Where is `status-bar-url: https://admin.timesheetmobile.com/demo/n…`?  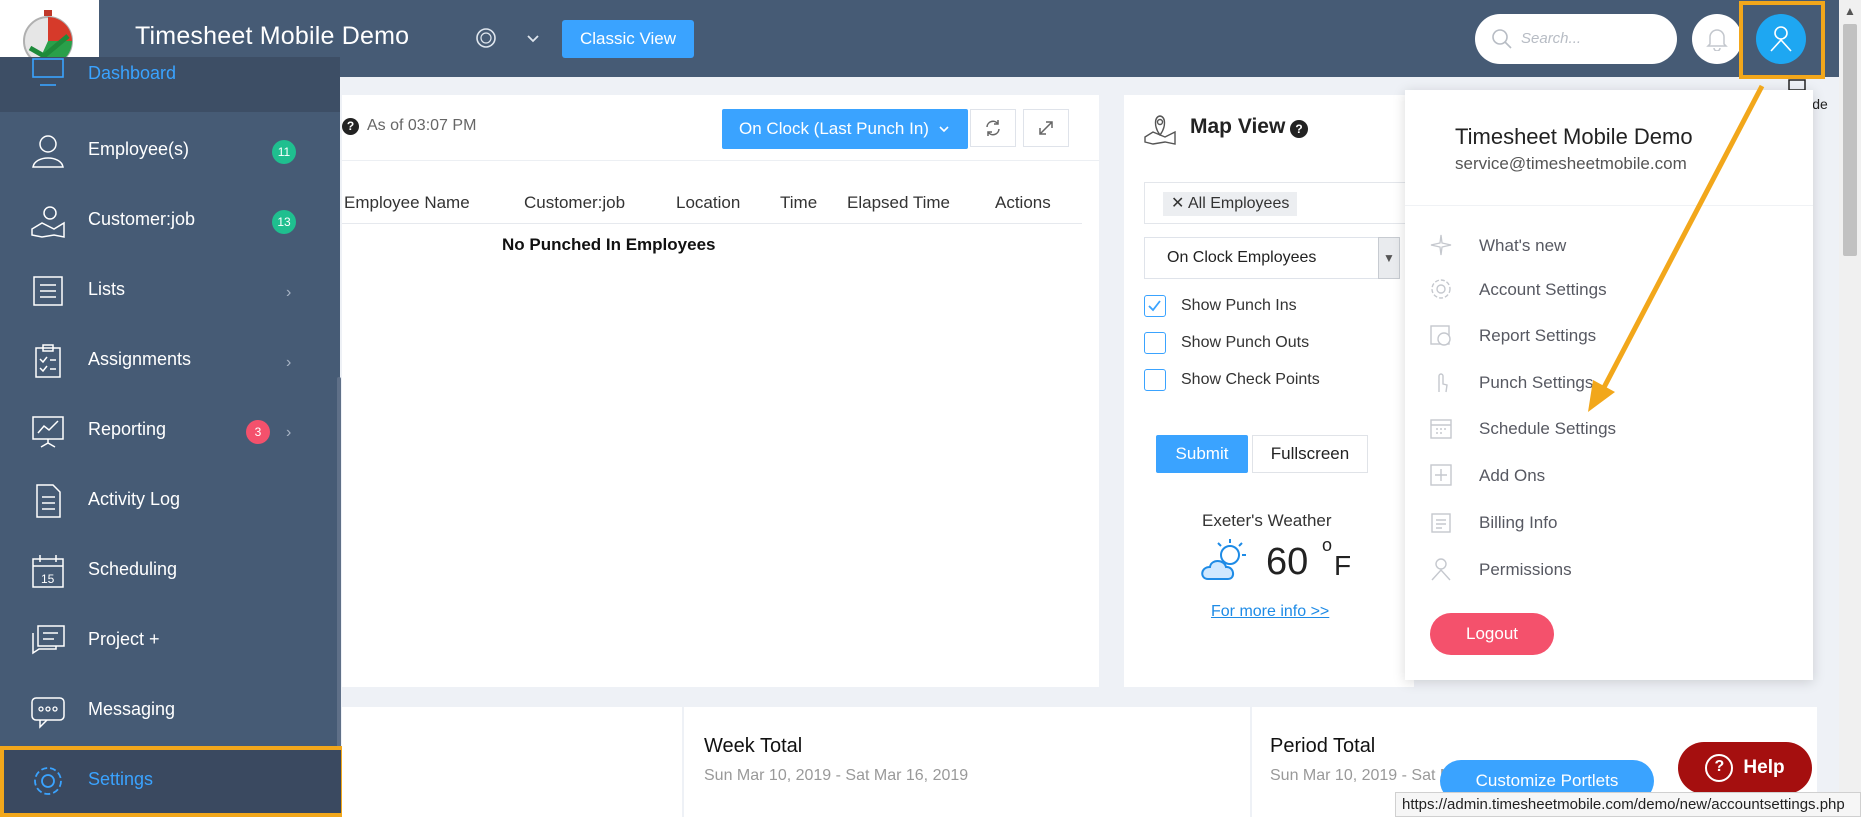 status-bar-url: https://admin.timesheetmobile.com/demo/n… is located at coordinates (1628, 804).